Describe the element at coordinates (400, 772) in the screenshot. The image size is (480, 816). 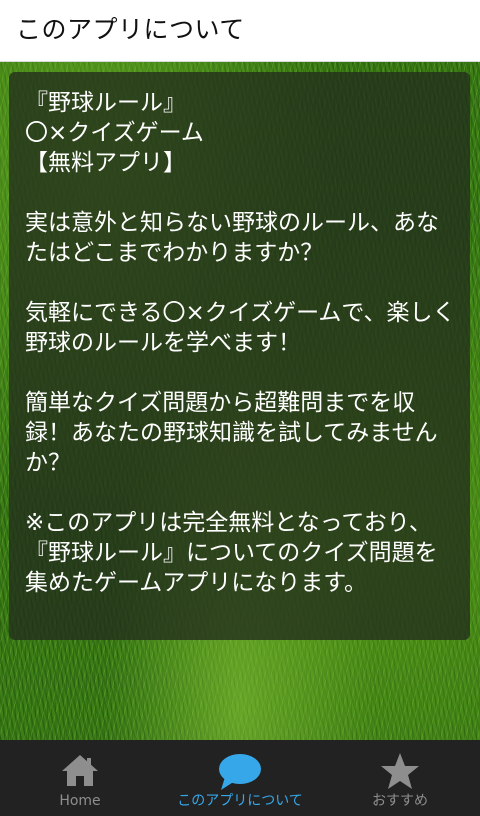
I see `star-icon` at that location.